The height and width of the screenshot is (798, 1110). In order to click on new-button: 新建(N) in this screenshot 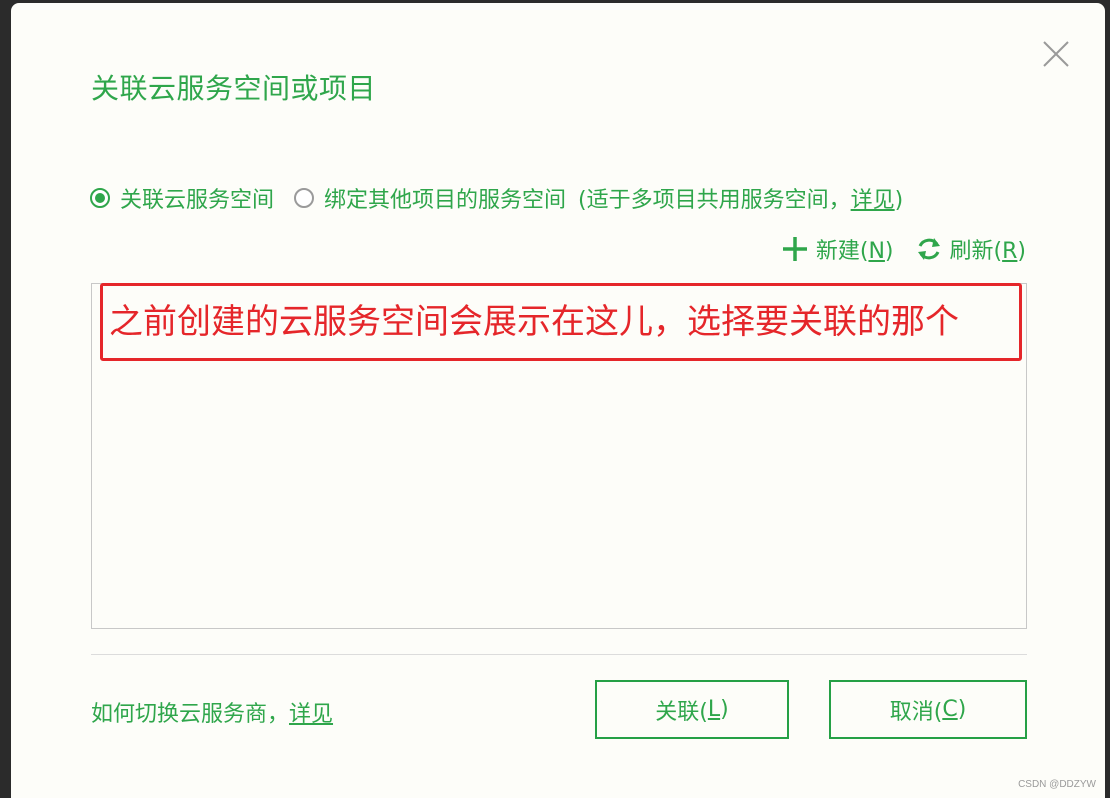, I will do `click(838, 249)`.